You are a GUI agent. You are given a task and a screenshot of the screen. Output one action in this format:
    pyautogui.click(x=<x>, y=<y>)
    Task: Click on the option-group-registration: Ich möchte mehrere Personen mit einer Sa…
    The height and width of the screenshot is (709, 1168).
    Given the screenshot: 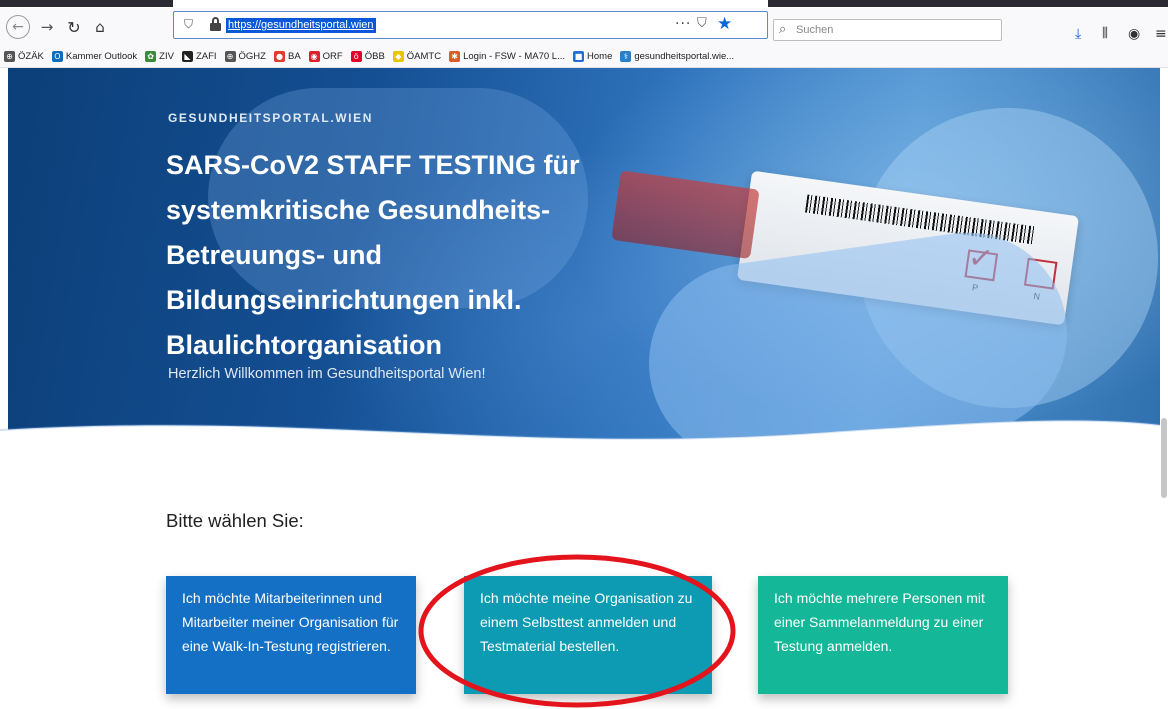 What is the action you would take?
    pyautogui.click(x=883, y=635)
    